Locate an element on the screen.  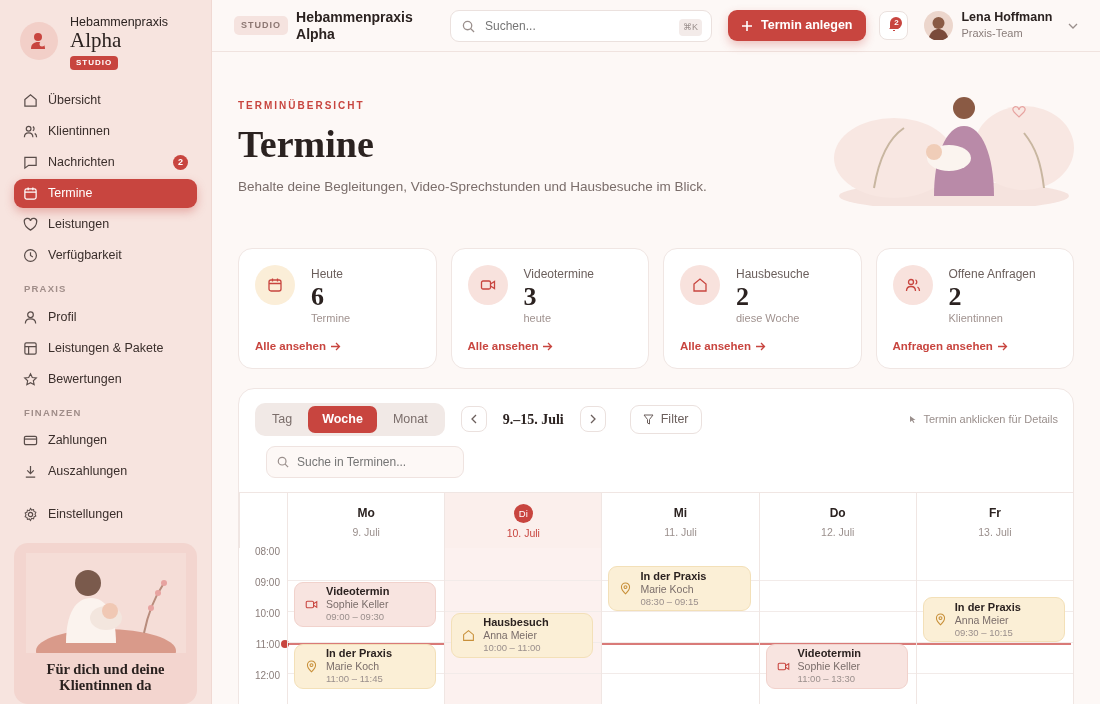
view-tab: Tag is located at coordinates (282, 419).